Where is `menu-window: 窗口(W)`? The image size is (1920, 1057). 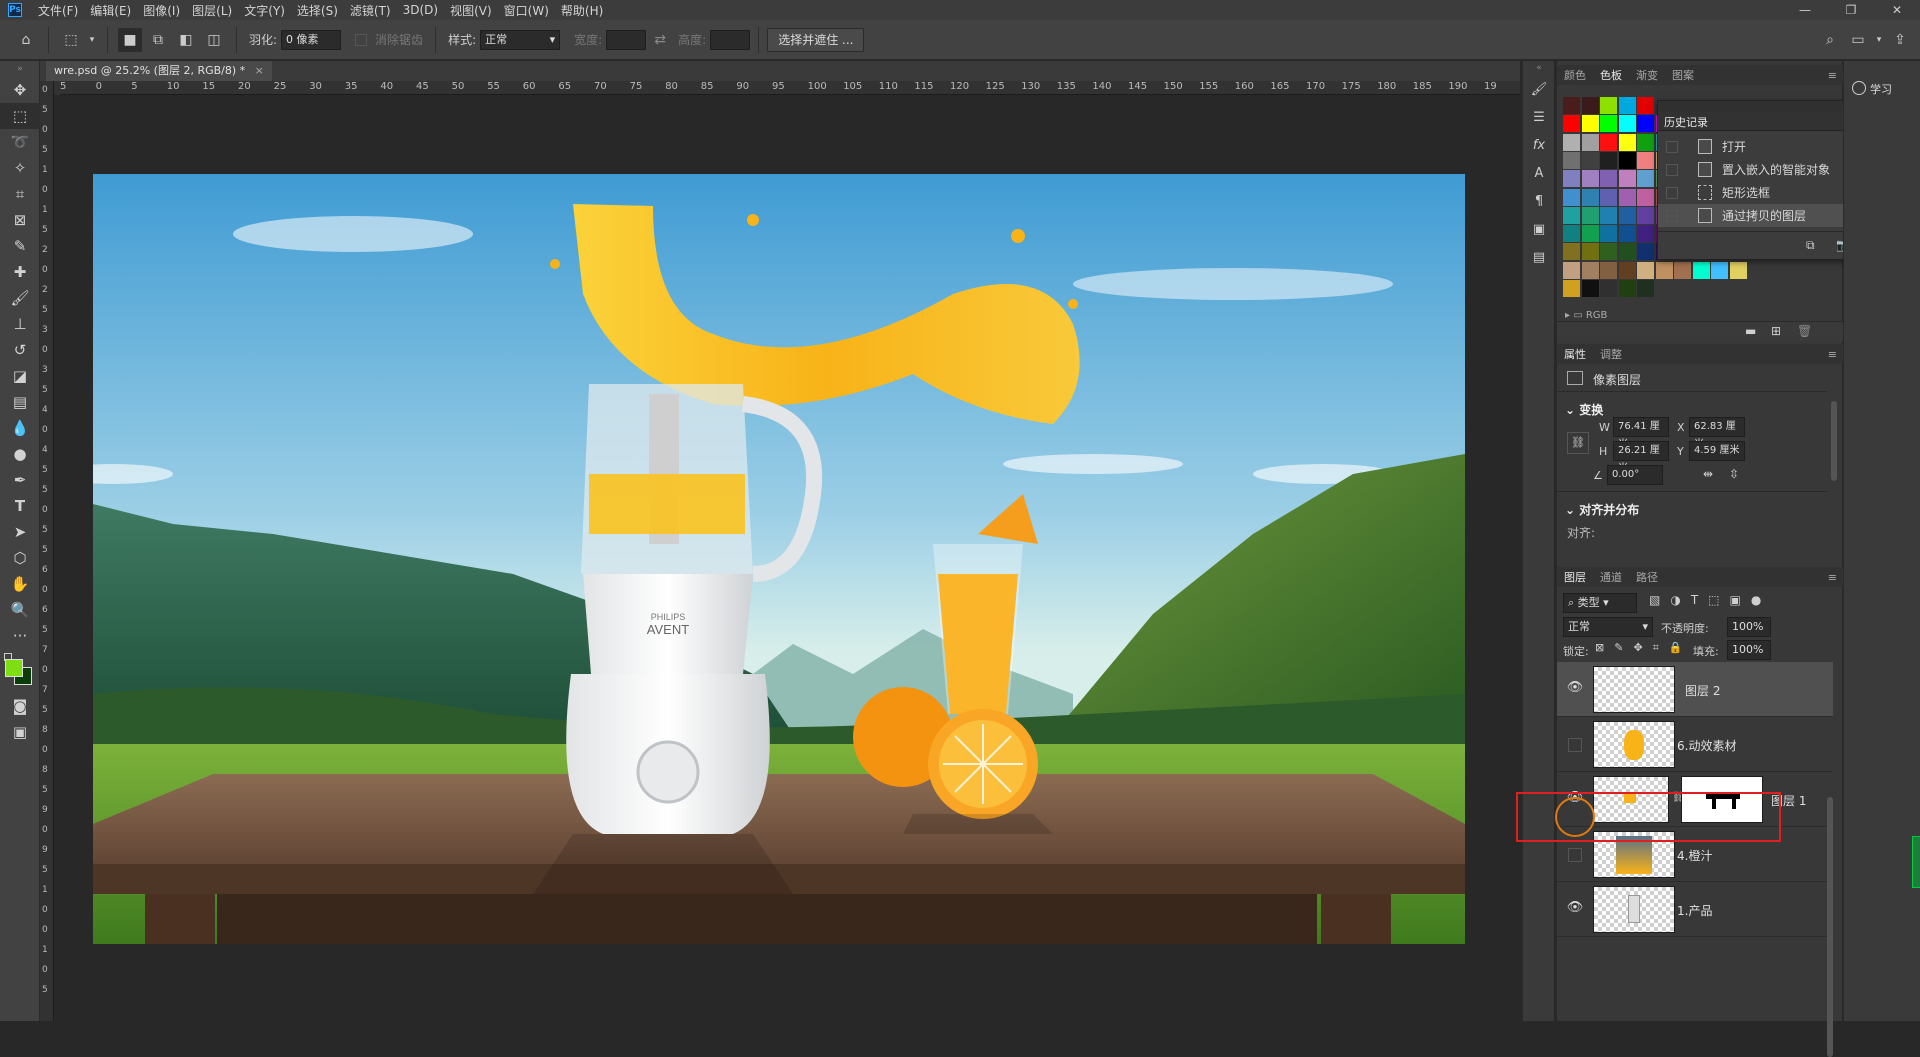
menu-window: 窗口(W) is located at coordinates (526, 10).